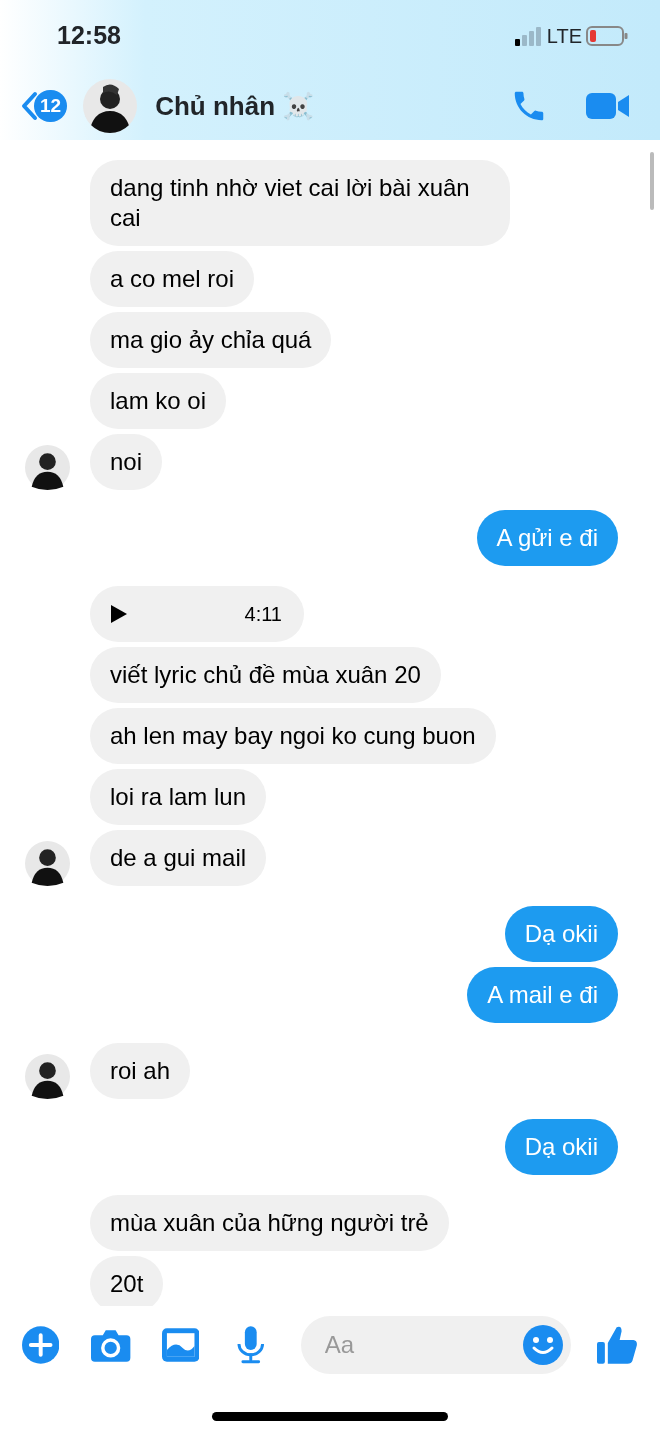  Describe the element at coordinates (111, 1345) in the screenshot. I see `camera-icon` at that location.